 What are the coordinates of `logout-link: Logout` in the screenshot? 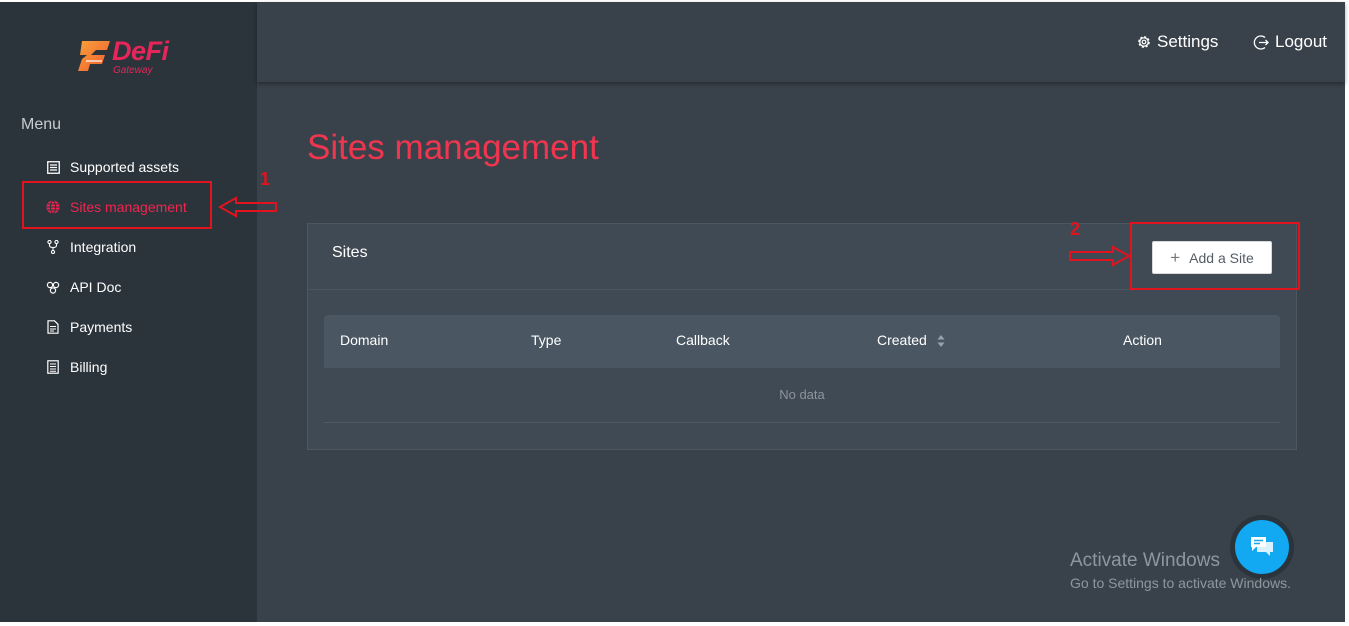 It's located at (1290, 42).